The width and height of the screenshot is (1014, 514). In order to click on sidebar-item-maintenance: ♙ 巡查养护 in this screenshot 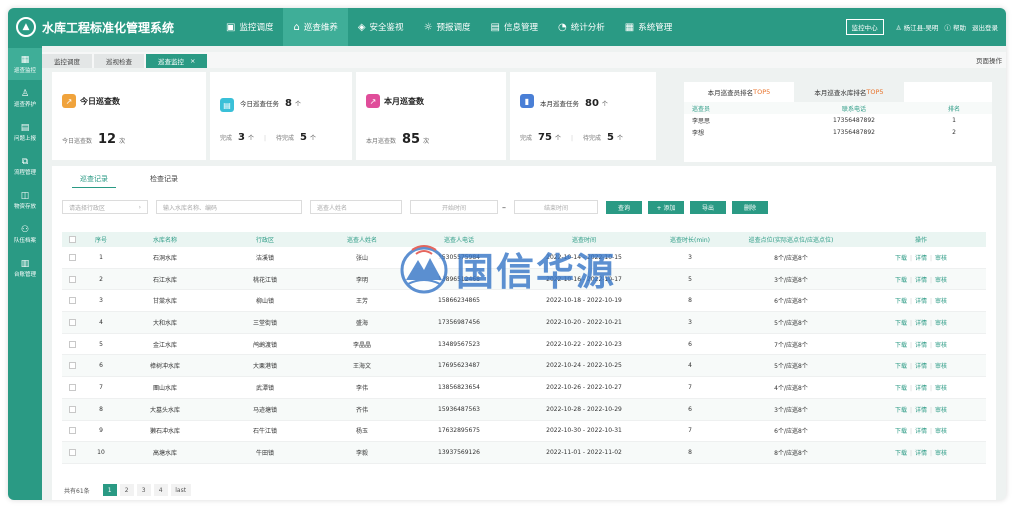, I will do `click(25, 98)`.